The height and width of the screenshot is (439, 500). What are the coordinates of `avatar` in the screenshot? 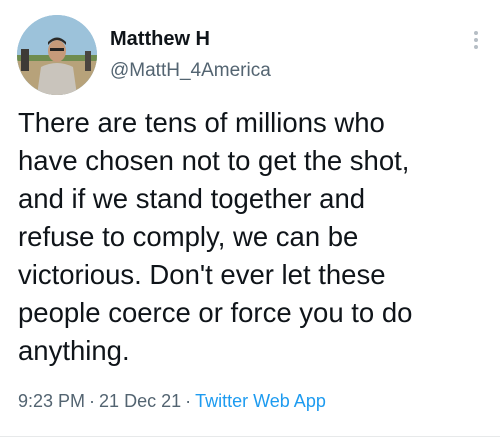 It's located at (57, 55).